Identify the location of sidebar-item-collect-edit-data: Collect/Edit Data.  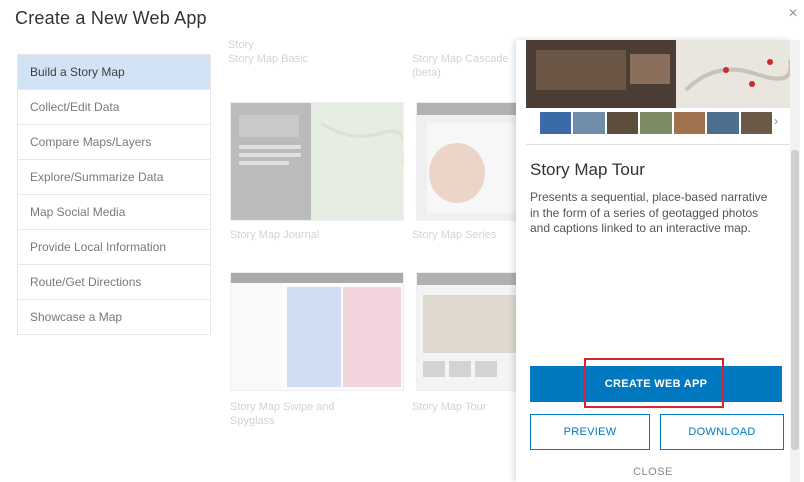
(114, 107).